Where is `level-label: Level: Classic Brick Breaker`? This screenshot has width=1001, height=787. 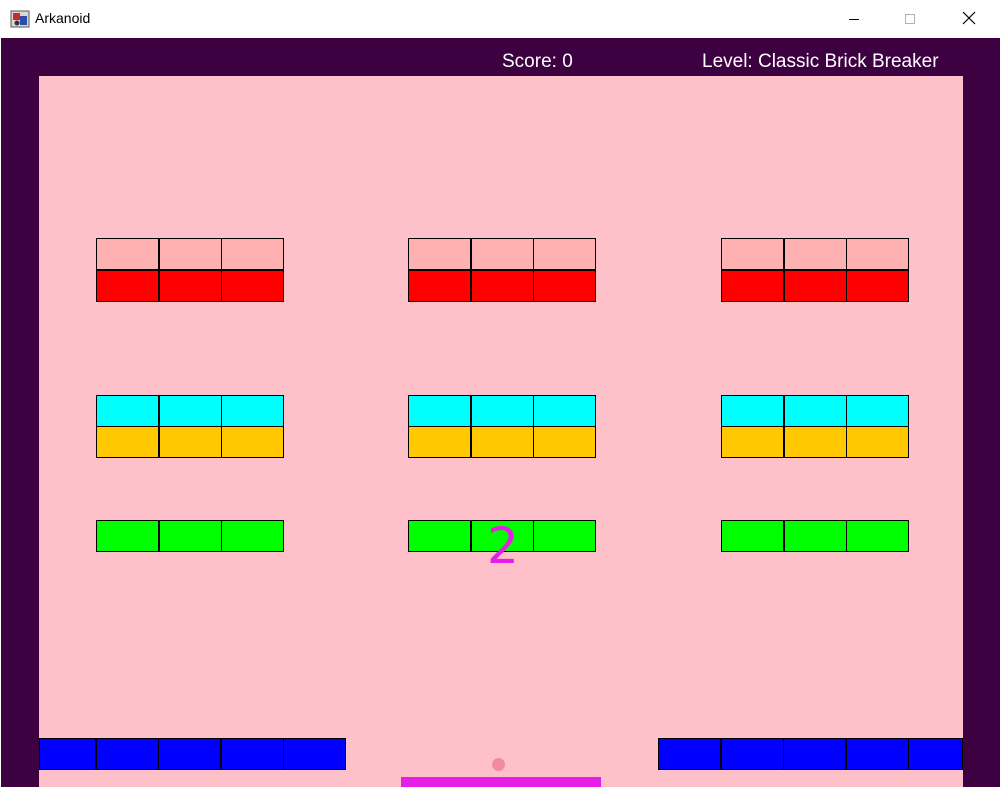
level-label: Level: Classic Brick Breaker is located at coordinates (820, 61).